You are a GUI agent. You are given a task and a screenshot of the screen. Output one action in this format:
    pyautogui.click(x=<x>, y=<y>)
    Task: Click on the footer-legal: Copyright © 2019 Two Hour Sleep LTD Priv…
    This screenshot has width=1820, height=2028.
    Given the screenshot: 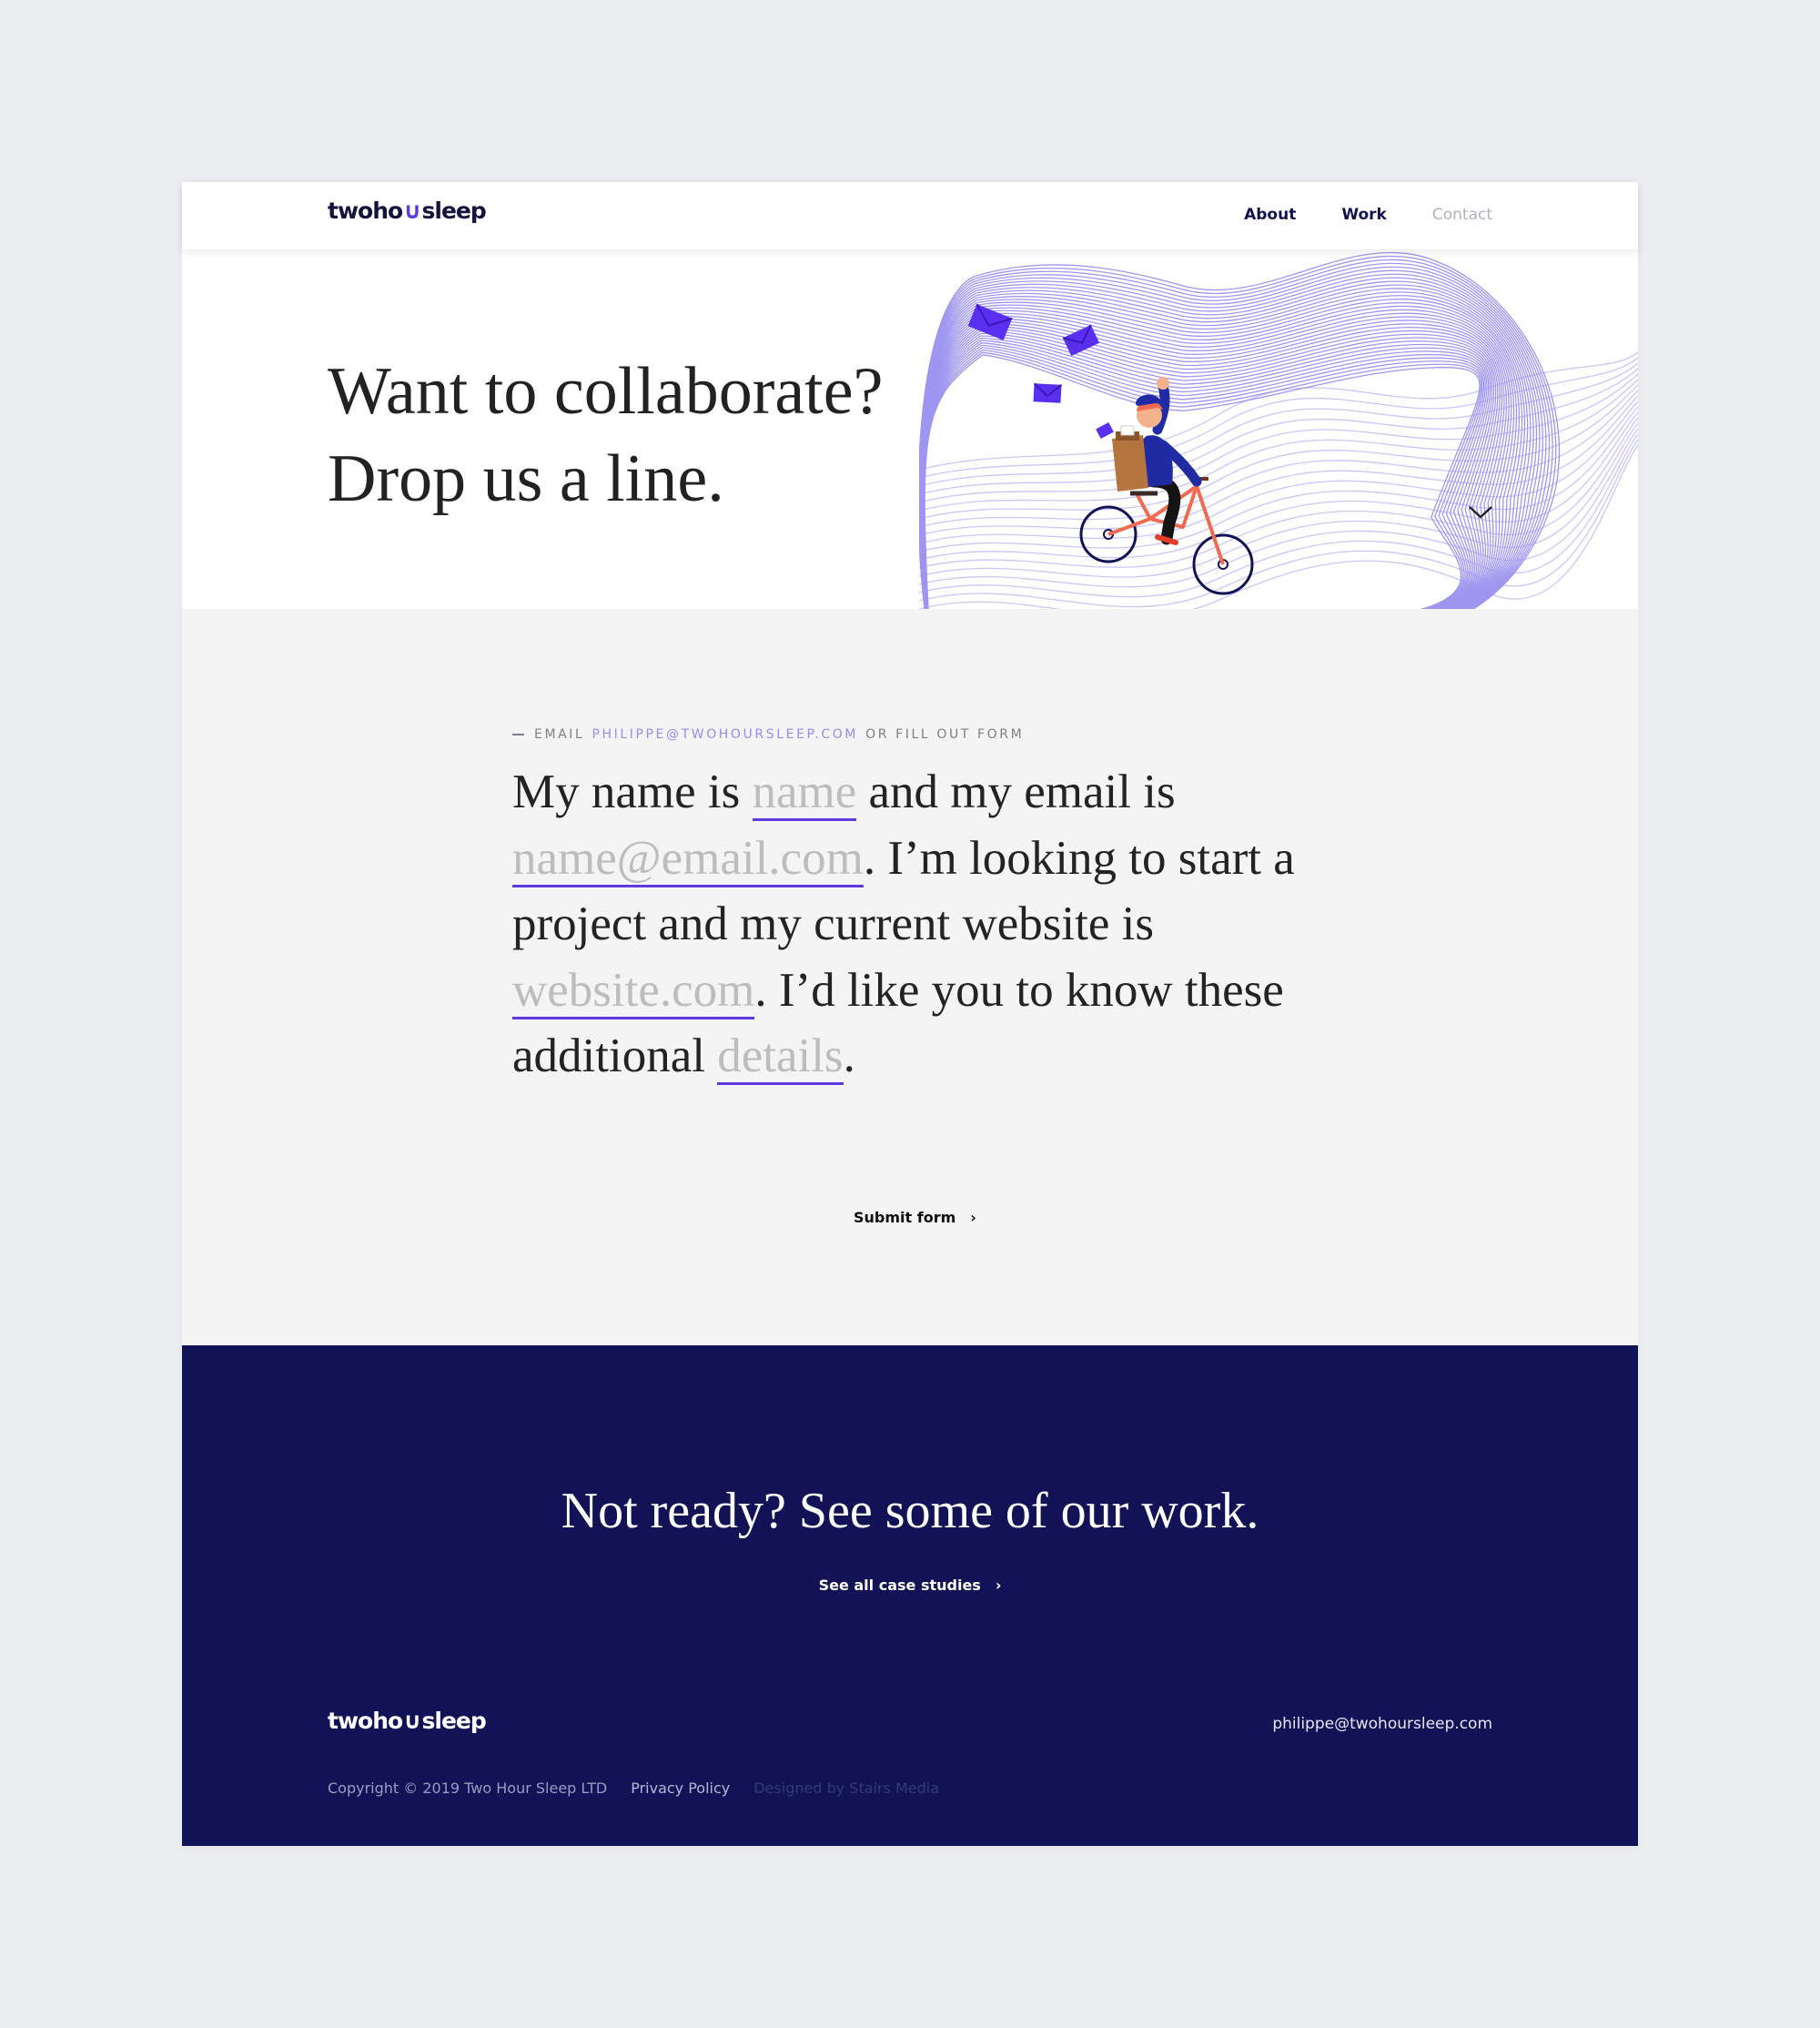 What is the action you would take?
    pyautogui.click(x=633, y=1788)
    